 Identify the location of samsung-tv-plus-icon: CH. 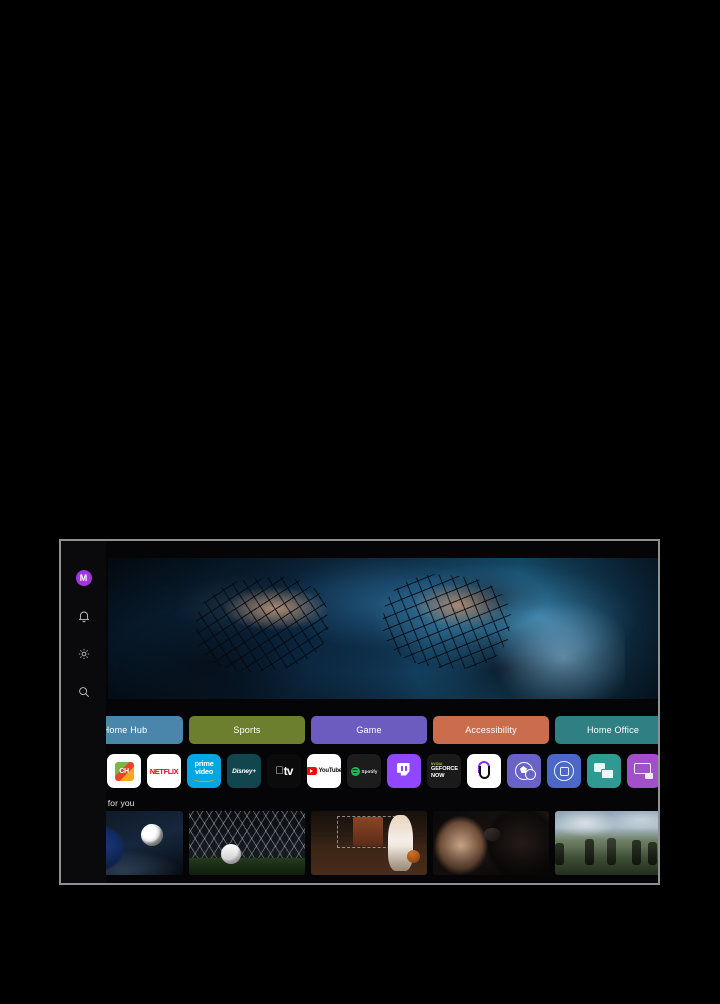
(124, 771).